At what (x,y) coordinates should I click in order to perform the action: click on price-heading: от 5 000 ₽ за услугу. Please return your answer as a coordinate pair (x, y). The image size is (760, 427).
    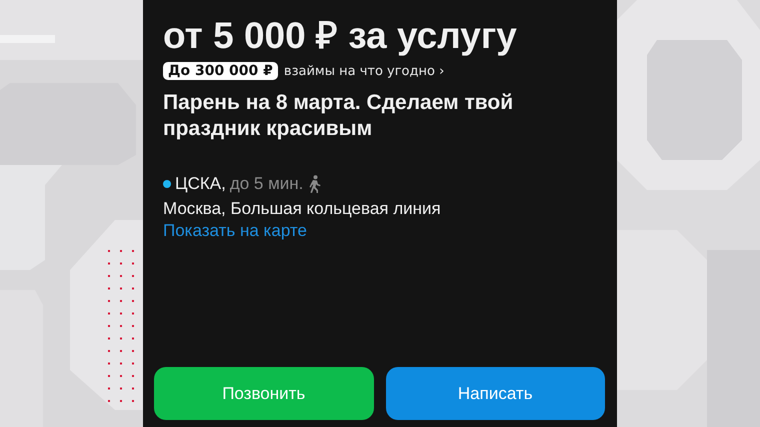
    Looking at the image, I should click on (340, 36).